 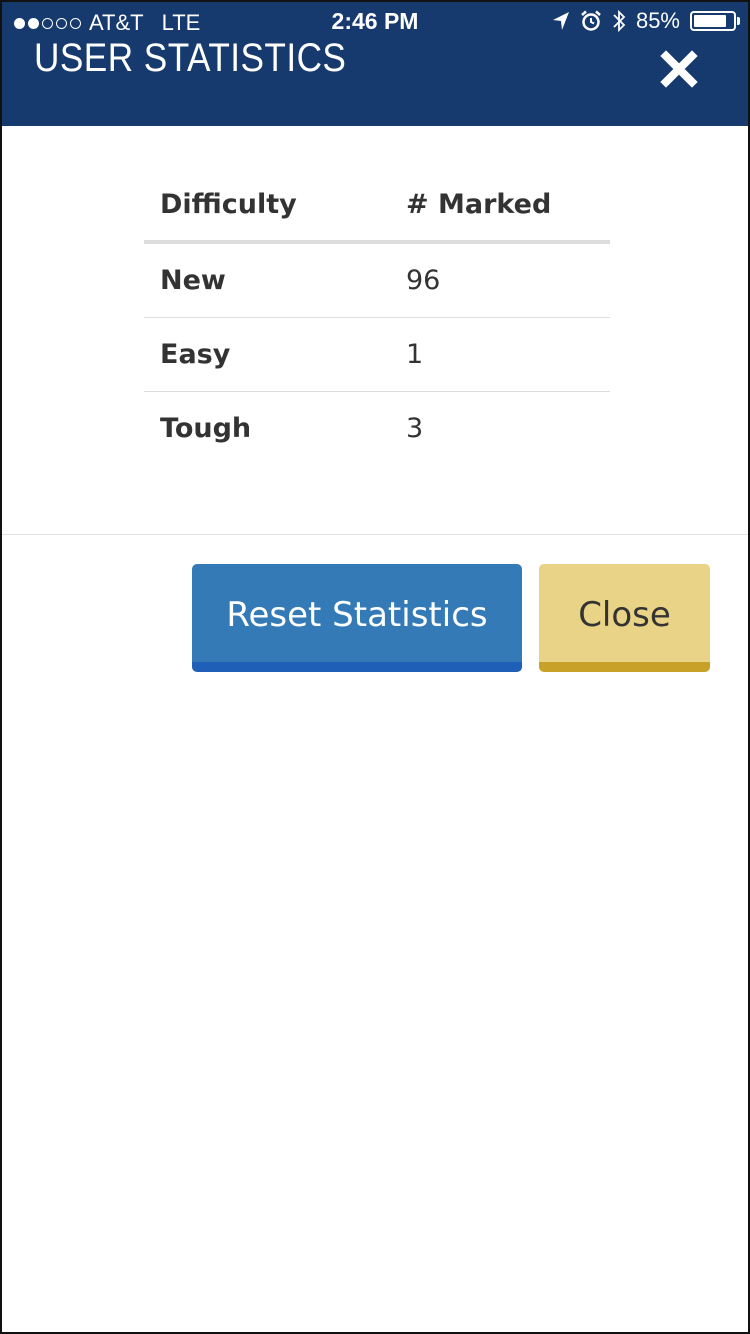 I want to click on column-header-difficulty: Difficulty, so click(x=267, y=206).